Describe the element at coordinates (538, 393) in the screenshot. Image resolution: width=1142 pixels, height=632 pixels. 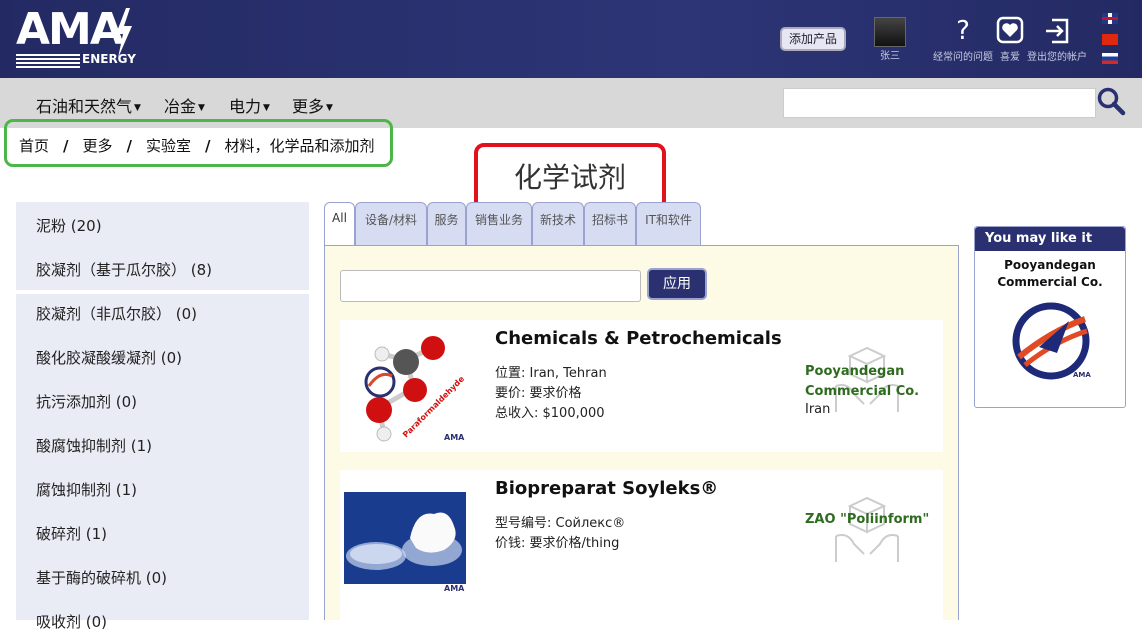
I see `product-price: 要价: 要求价格` at that location.